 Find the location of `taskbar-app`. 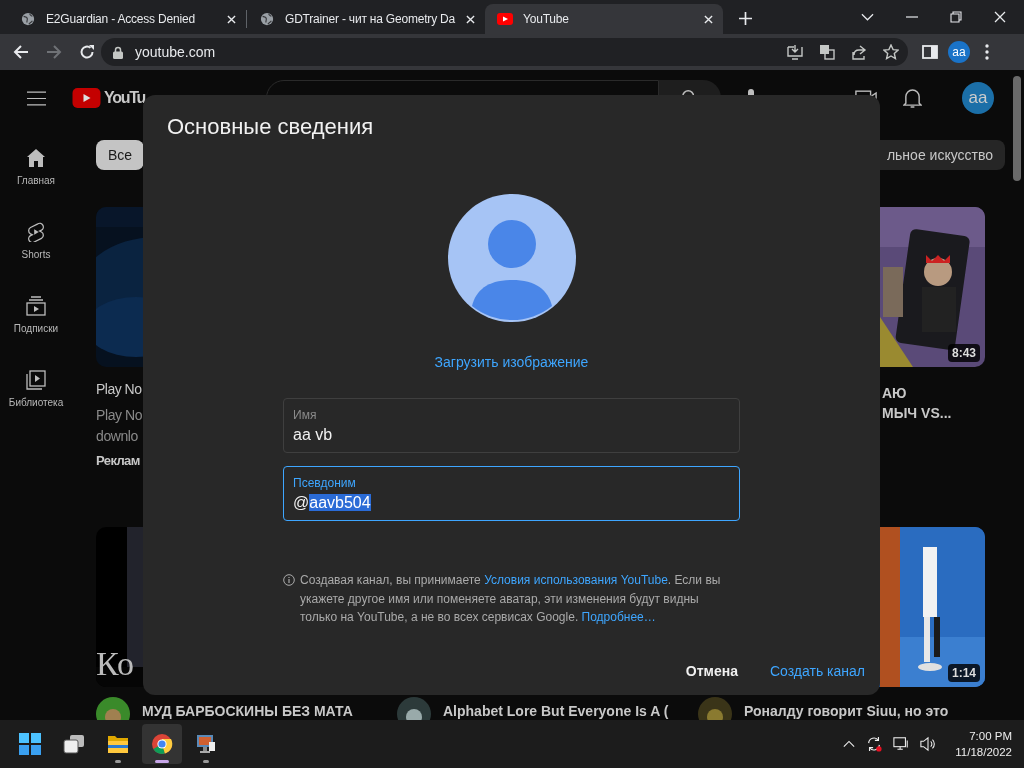

taskbar-app is located at coordinates (162, 744).